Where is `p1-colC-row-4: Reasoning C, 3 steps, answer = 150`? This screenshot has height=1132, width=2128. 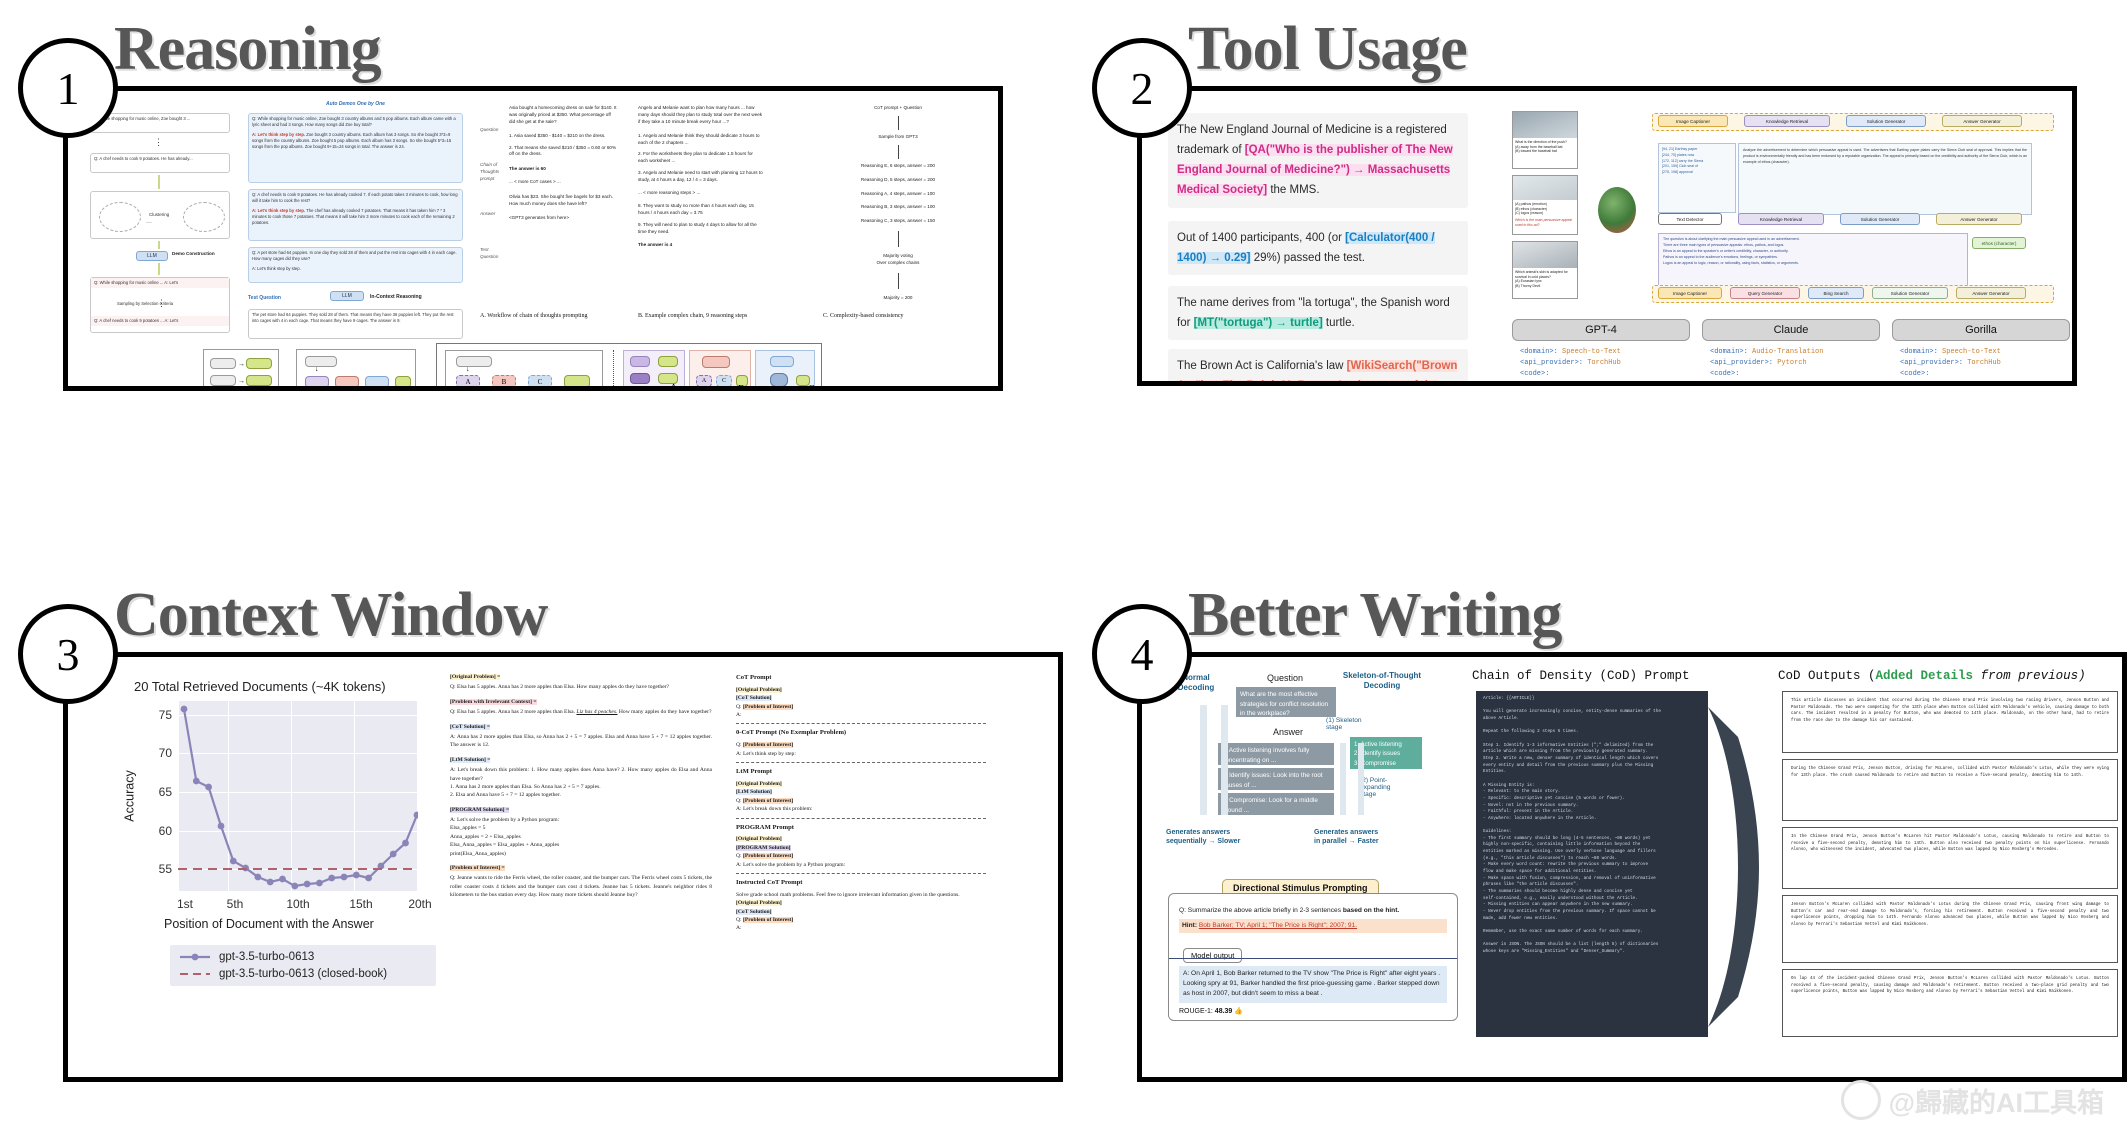
p1-colC-row-4: Reasoning C, 3 steps, answer = 150 is located at coordinates (898, 221).